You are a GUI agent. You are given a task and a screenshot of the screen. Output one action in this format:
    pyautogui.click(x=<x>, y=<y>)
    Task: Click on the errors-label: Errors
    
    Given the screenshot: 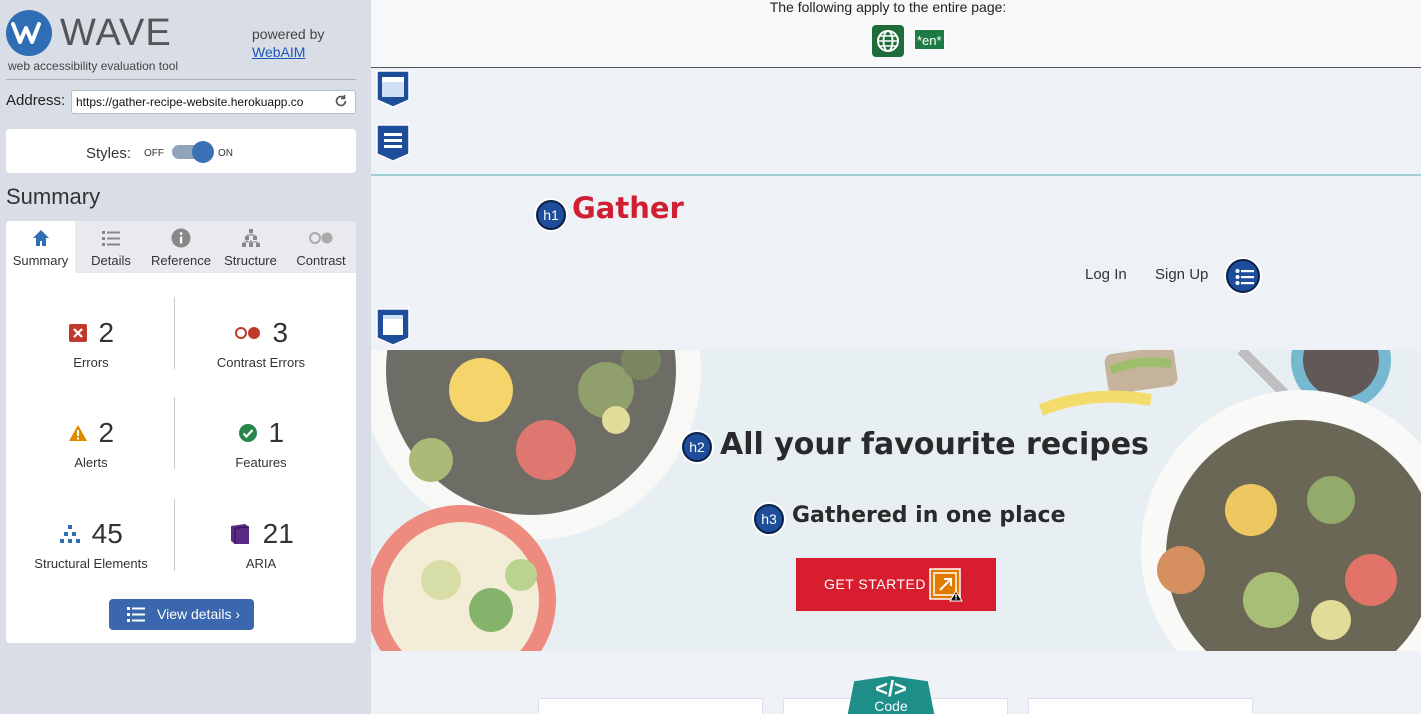 What is the action you would take?
    pyautogui.click(x=91, y=362)
    